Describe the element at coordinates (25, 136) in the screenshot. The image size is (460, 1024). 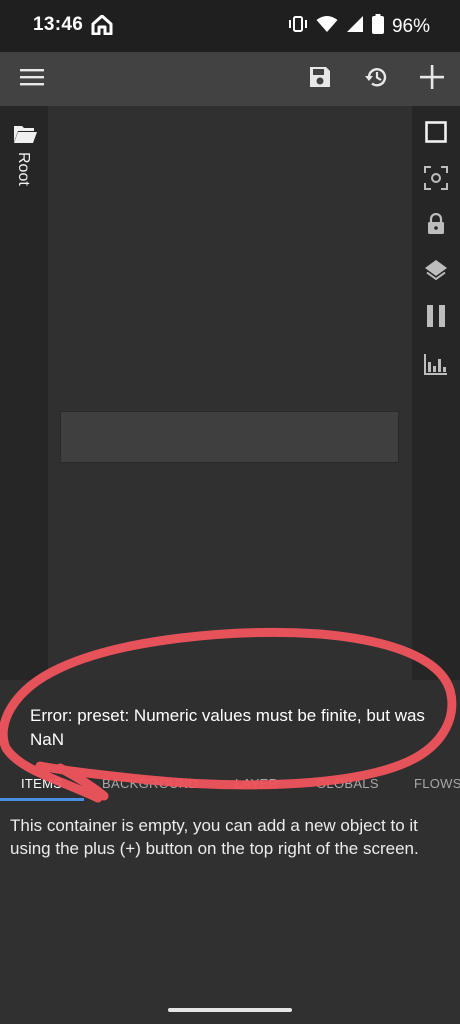
I see `folder-icon` at that location.